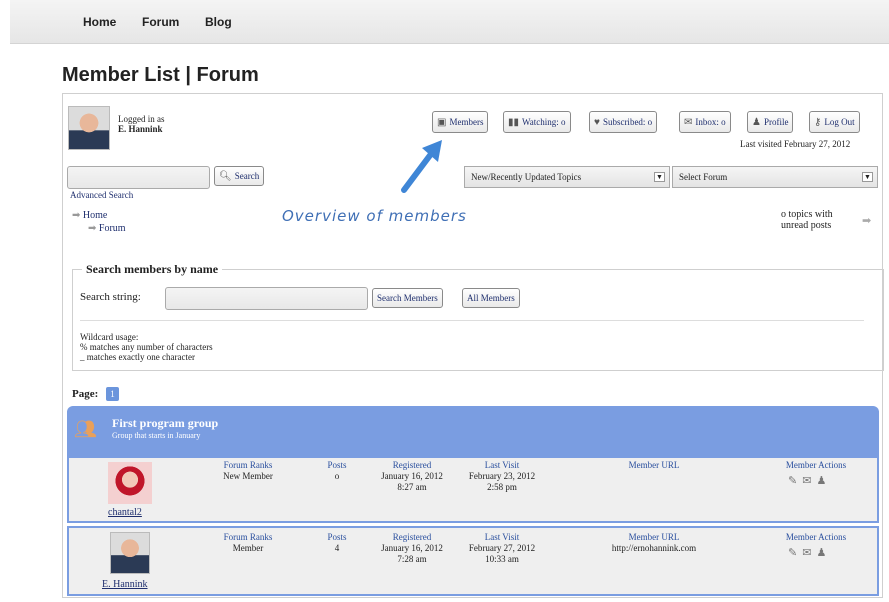  Describe the element at coordinates (442, 122) in the screenshot. I see `members-icon: ▣` at that location.